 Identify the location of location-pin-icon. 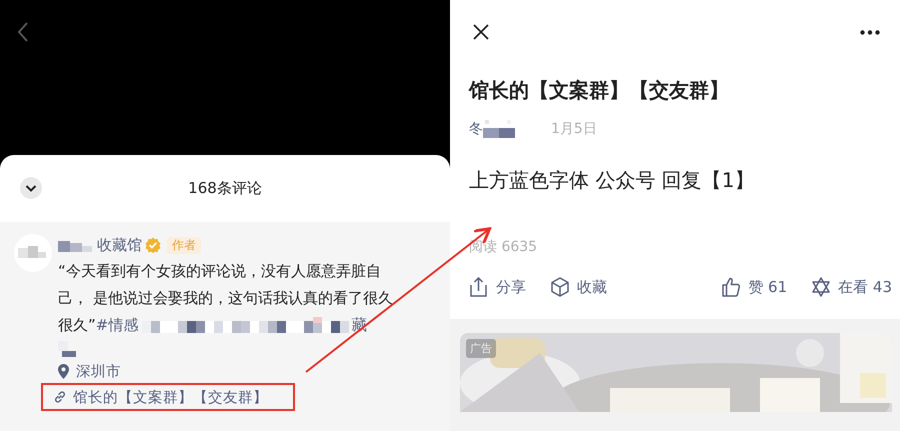
(63, 371).